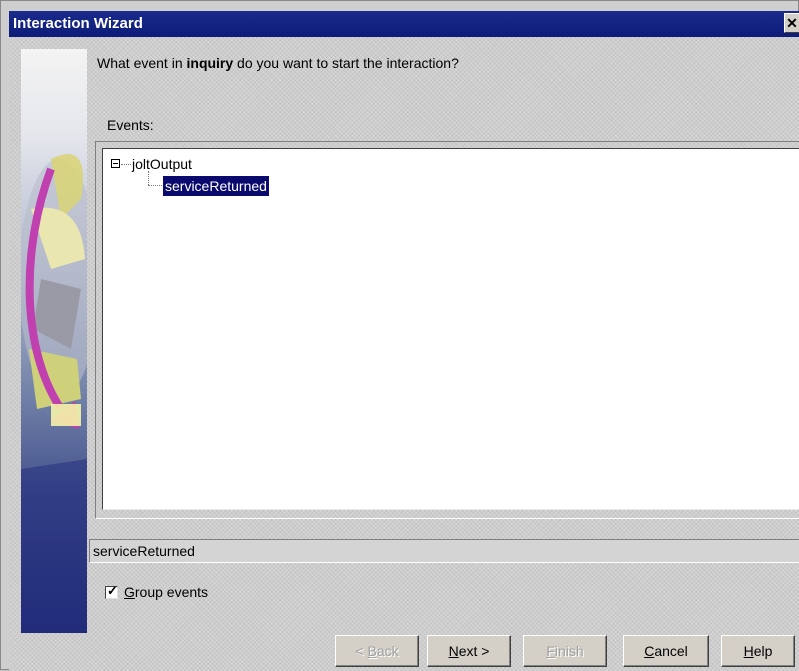  I want to click on title-bar: Interaction Wizard ✕, so click(404, 24).